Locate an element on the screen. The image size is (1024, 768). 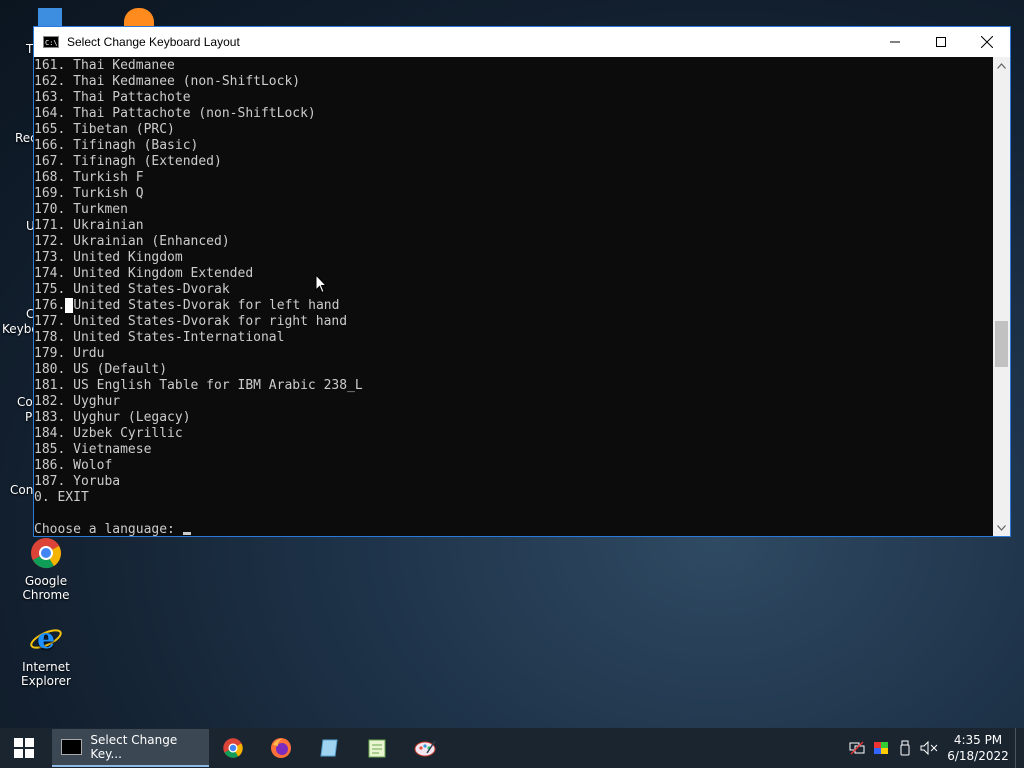
console-line-text: United States-Dvorak for left hand is located at coordinates (206, 305).